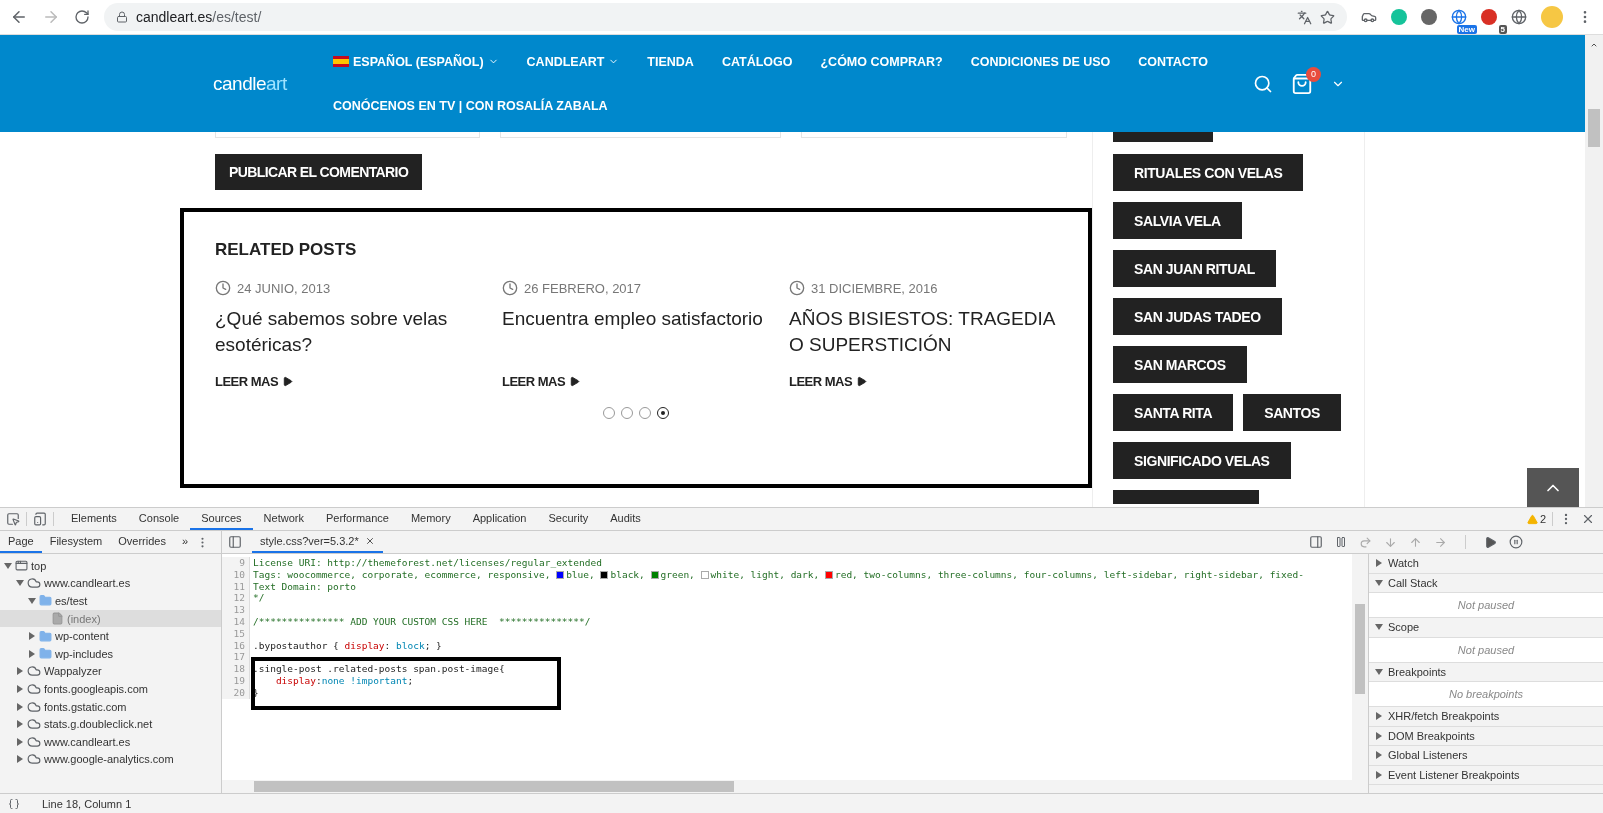  What do you see at coordinates (416, 61) in the screenshot?
I see `nav-link: ESPAÑOL (ESPAÑOL)` at bounding box center [416, 61].